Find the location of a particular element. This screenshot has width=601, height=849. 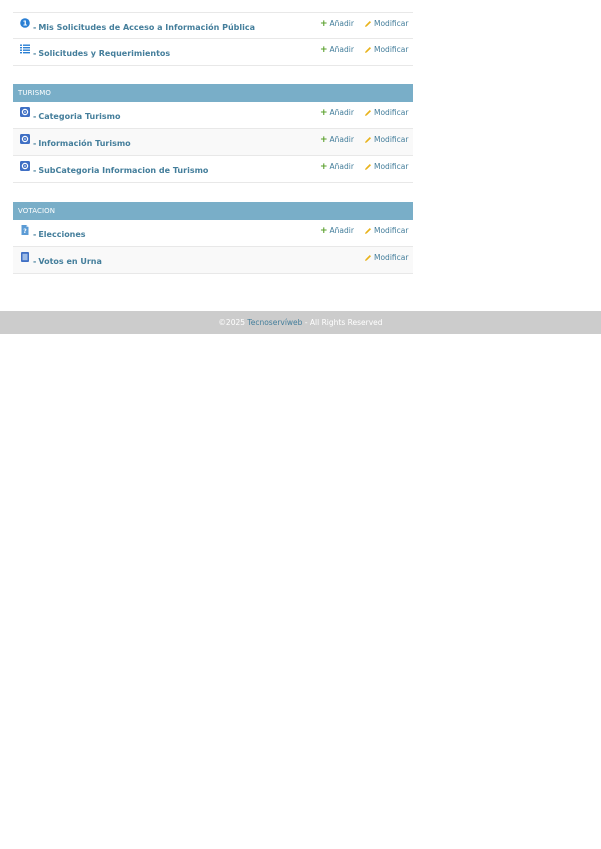

document-question-icon: ? is located at coordinates (25, 230).